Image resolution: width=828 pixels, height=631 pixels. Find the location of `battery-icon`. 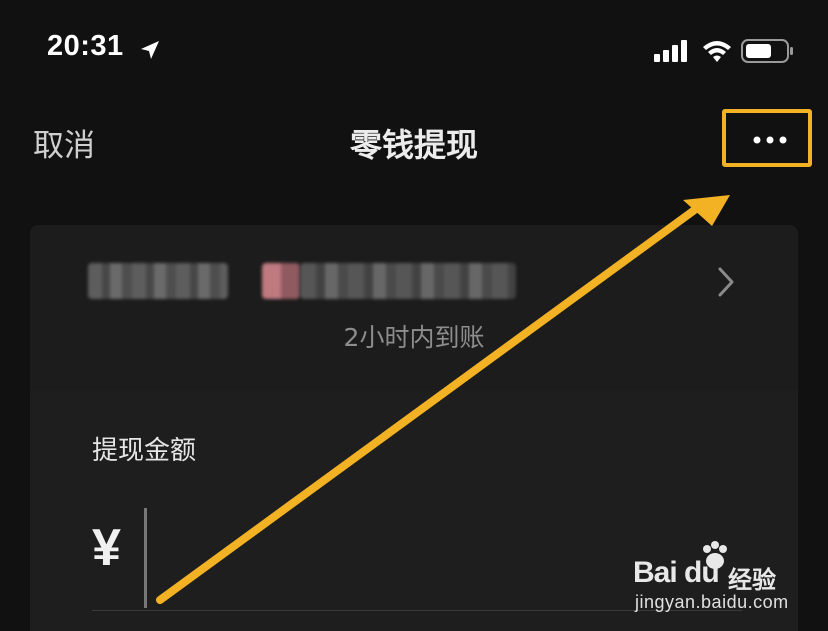

battery-icon is located at coordinates (767, 51).